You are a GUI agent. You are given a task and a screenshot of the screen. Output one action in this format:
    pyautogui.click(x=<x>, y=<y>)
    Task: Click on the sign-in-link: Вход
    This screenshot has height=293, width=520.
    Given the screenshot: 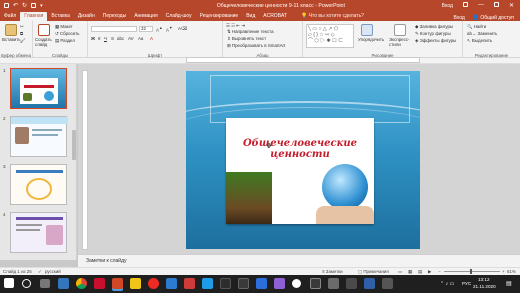 What is the action you would take?
    pyautogui.click(x=447, y=6)
    